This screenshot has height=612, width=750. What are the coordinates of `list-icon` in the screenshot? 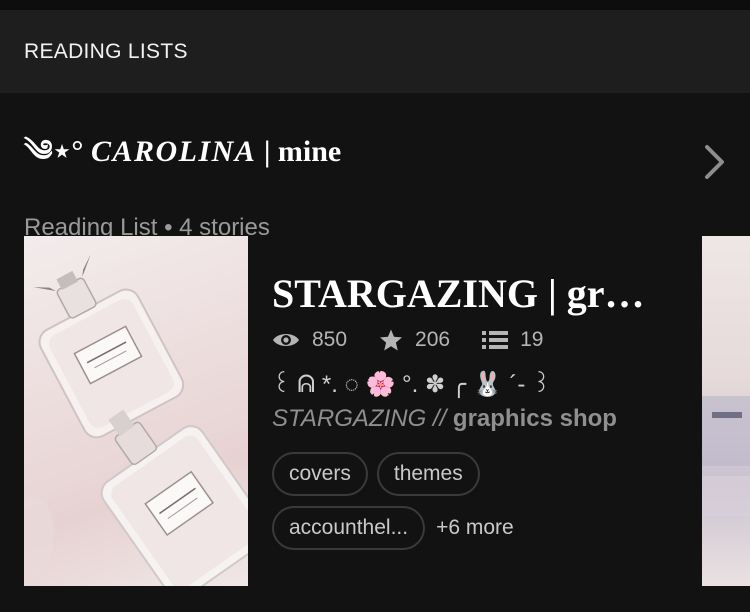 It's located at (495, 340).